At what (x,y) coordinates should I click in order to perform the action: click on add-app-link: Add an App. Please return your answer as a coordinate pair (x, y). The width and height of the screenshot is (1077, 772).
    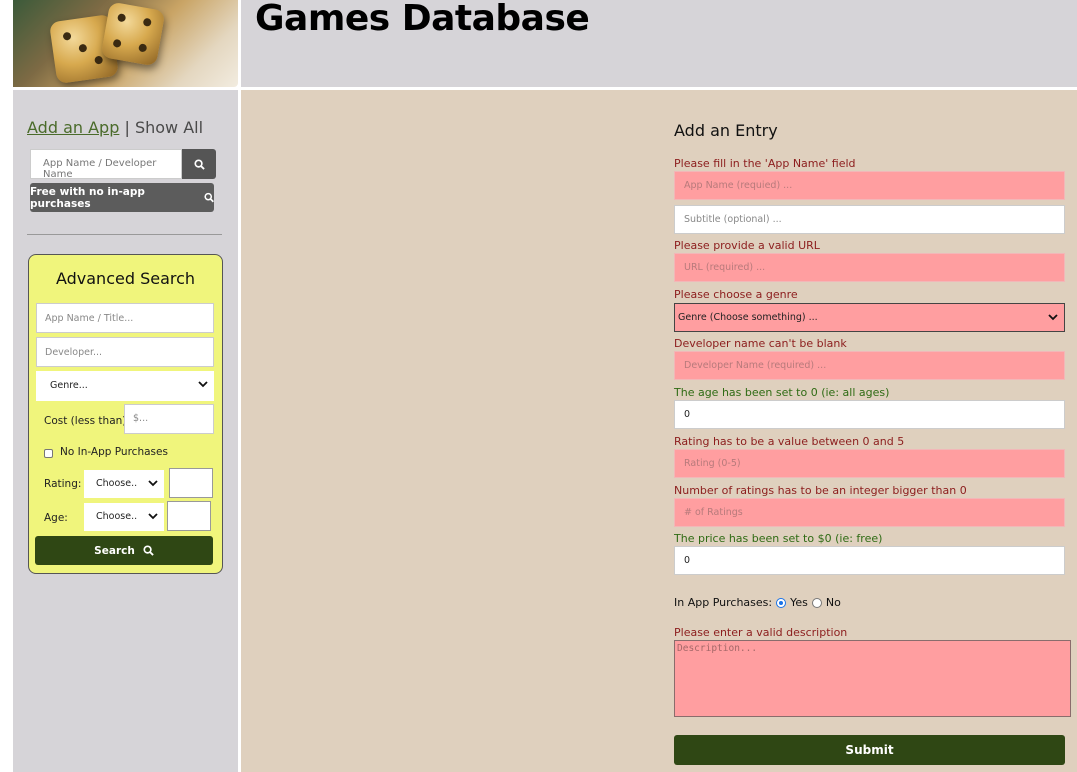
    Looking at the image, I should click on (73, 127).